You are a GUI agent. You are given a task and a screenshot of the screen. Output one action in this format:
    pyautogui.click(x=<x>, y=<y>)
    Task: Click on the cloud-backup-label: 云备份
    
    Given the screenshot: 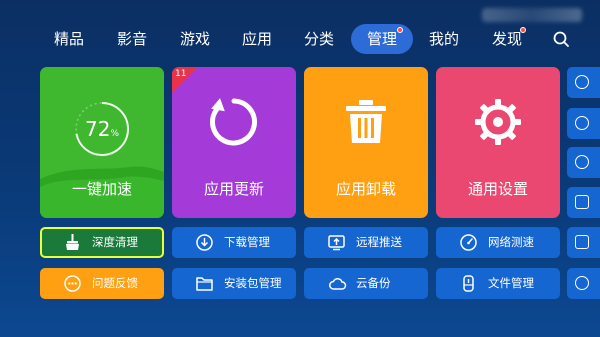 What is the action you would take?
    pyautogui.click(x=373, y=283)
    